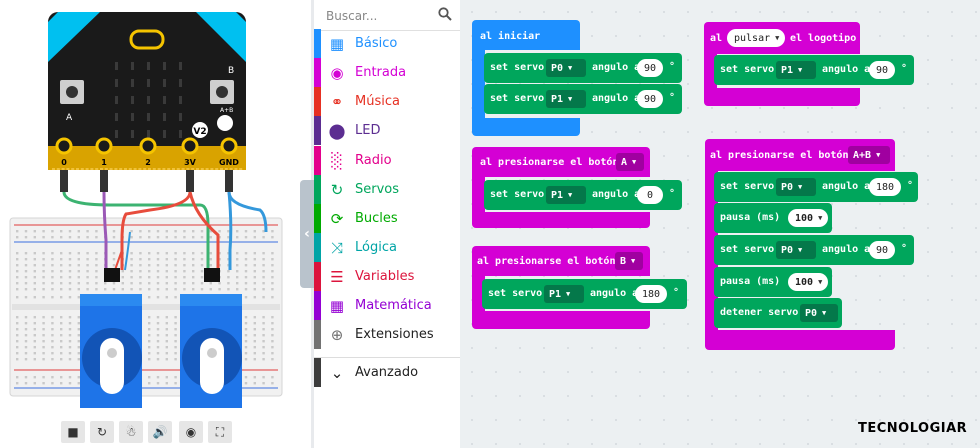 Image resolution: width=980 pixels, height=448 pixels. I want to click on category-label: Avanzado, so click(387, 372).